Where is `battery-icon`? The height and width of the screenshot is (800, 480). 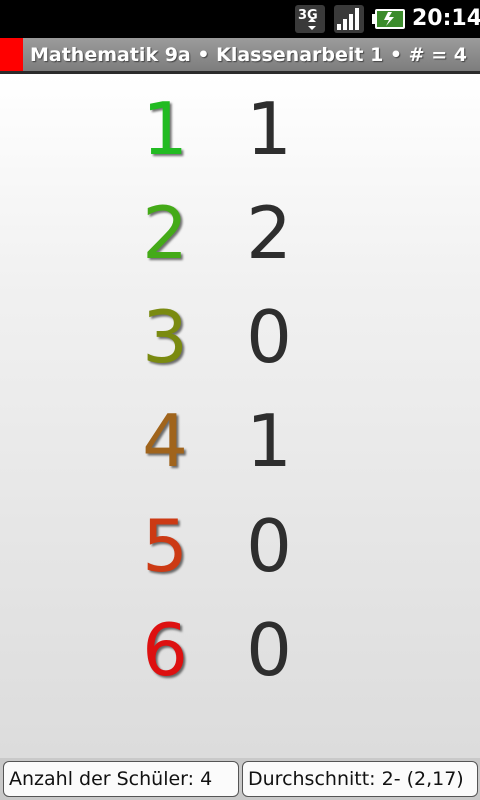
battery-icon is located at coordinates (388, 19).